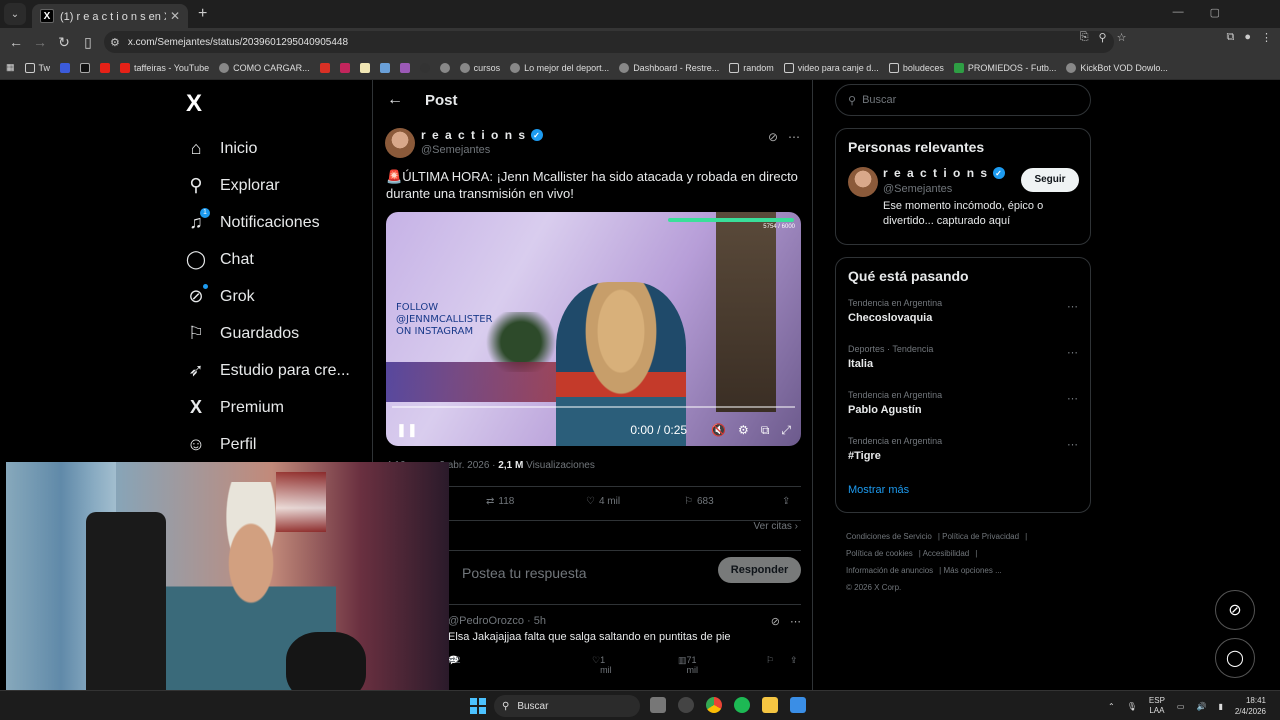  I want to click on pause-icon: ❚❚, so click(407, 430).